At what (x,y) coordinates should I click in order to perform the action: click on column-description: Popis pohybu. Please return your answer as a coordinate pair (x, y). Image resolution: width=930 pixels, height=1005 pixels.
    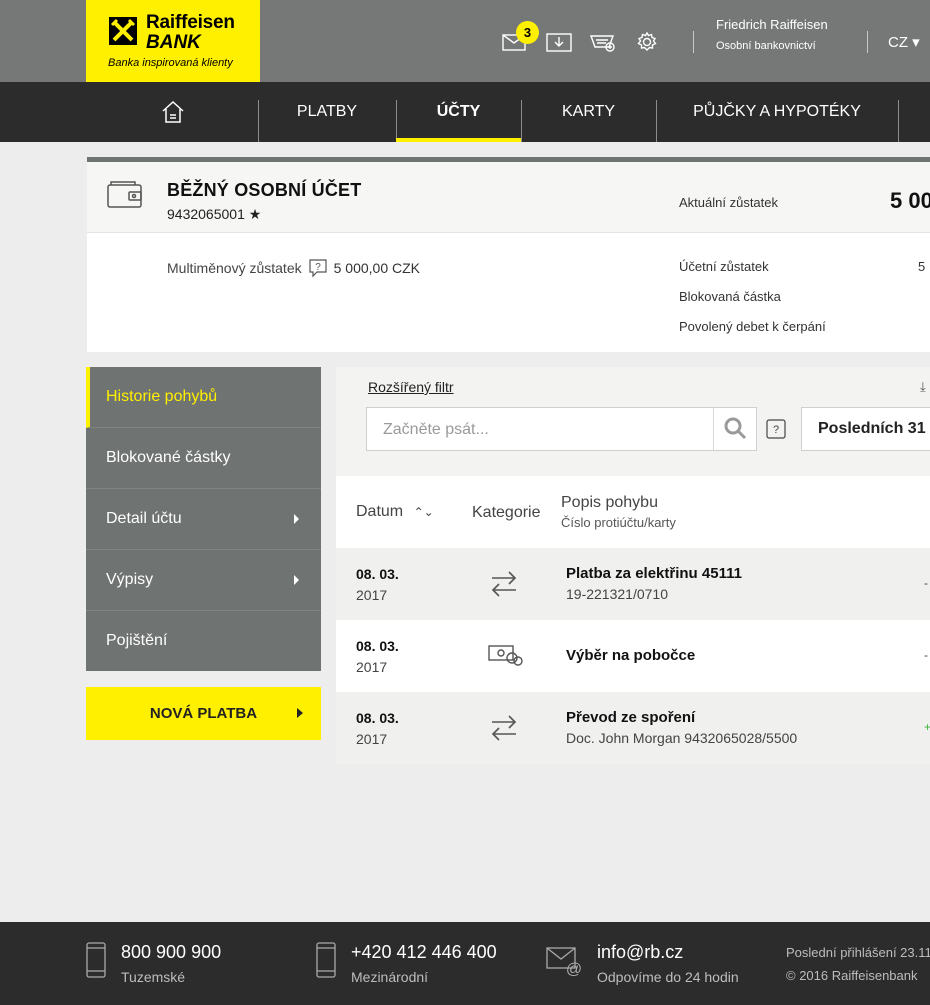
    Looking at the image, I should click on (609, 502).